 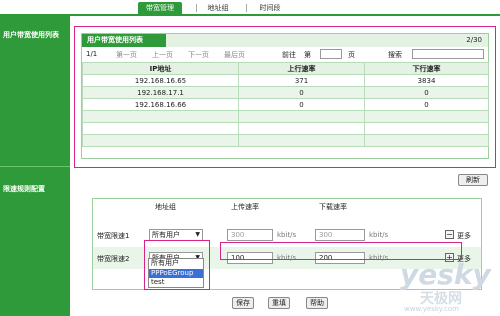 What do you see at coordinates (234, 55) in the screenshot?
I see `last-page-link: 最后页` at bounding box center [234, 55].